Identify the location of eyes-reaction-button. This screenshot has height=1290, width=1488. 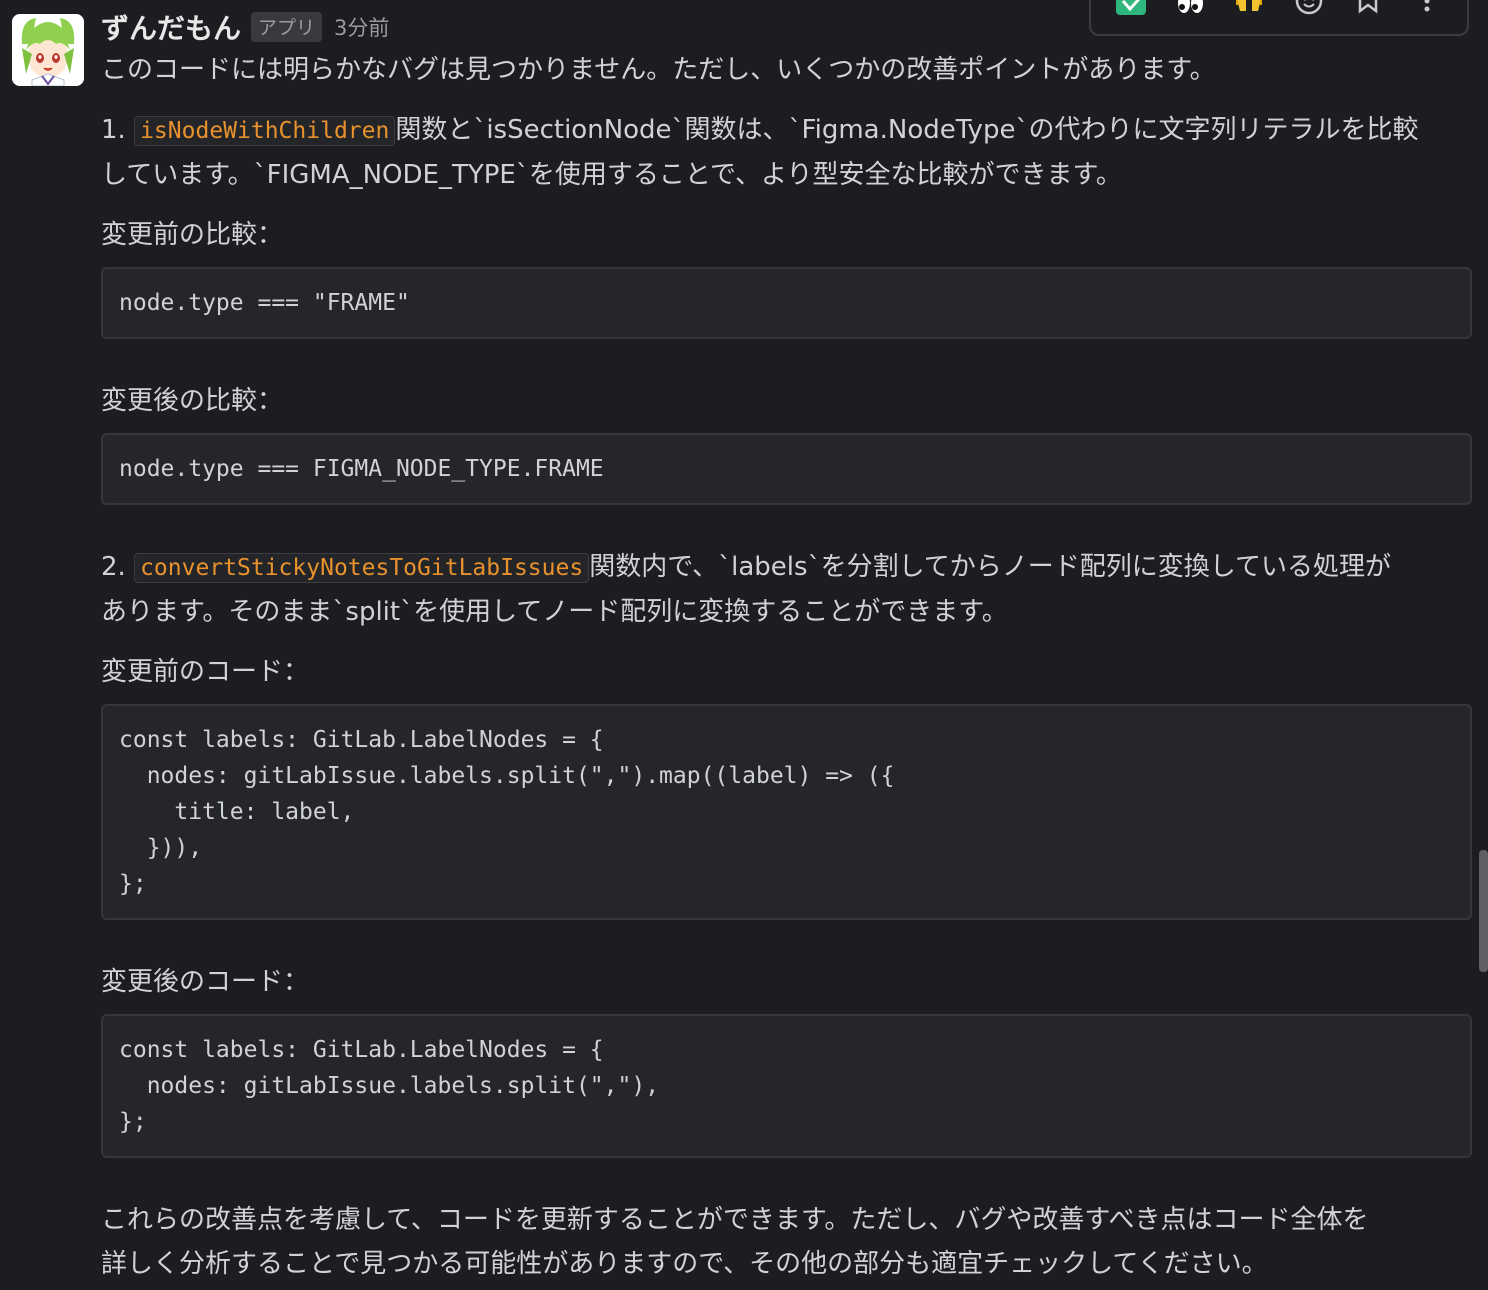
(1190, 15).